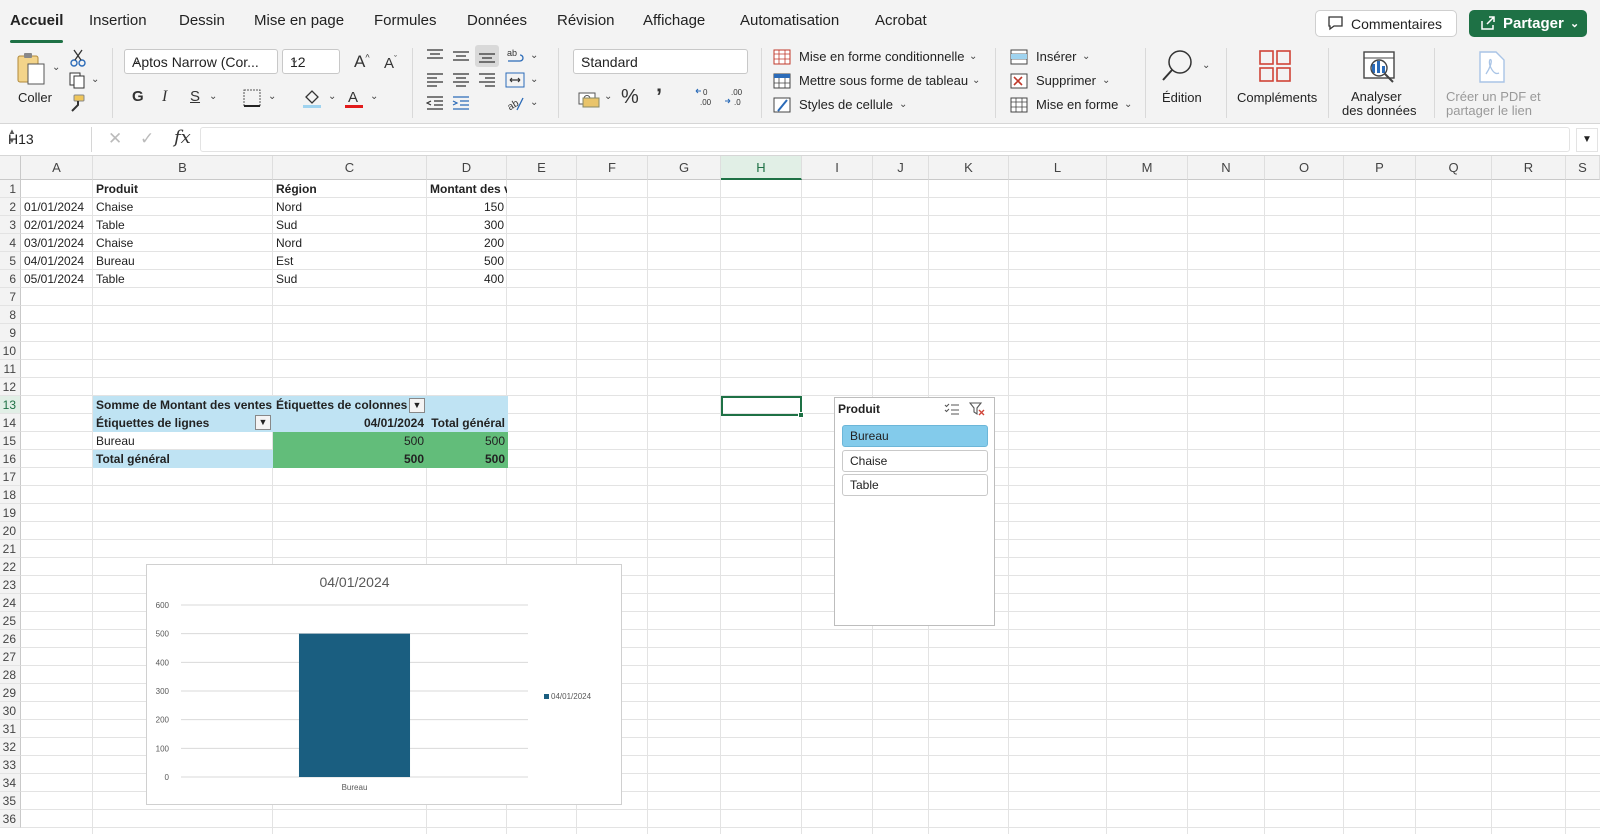  Describe the element at coordinates (467, 441) in the screenshot. I see `pivot-row-total: 500` at that location.